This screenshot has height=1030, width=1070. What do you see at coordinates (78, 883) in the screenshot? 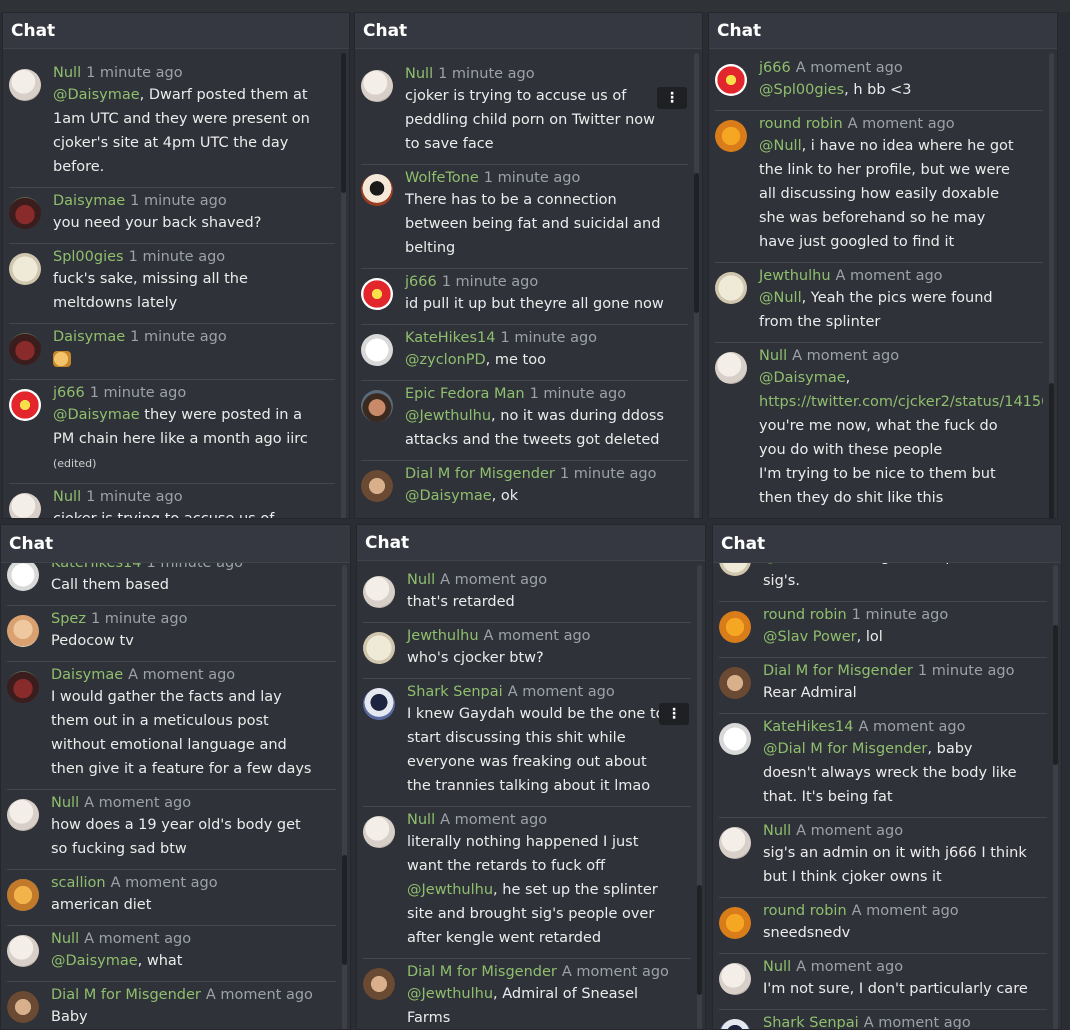
I see `message-author: scallion` at bounding box center [78, 883].